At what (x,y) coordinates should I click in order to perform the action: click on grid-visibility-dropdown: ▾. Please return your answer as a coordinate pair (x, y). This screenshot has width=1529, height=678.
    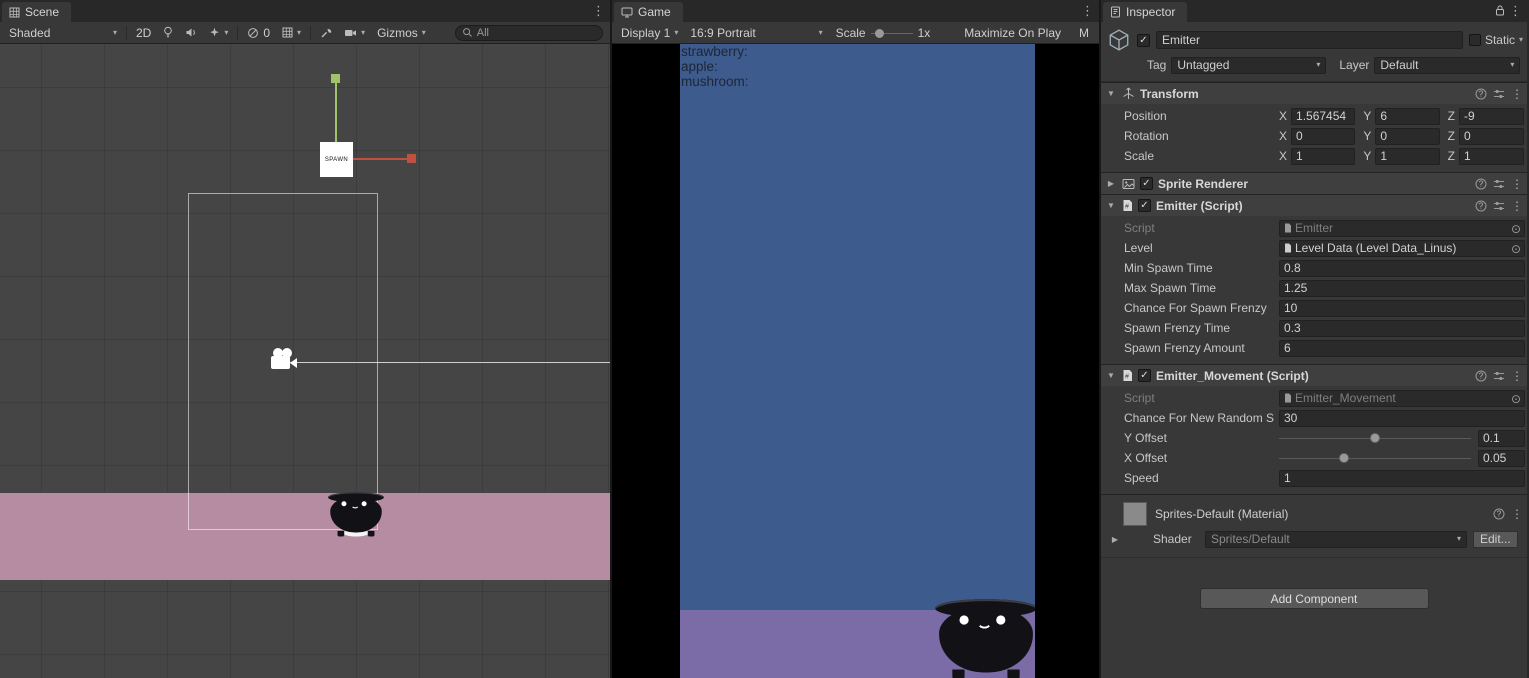
    Looking at the image, I should click on (291, 33).